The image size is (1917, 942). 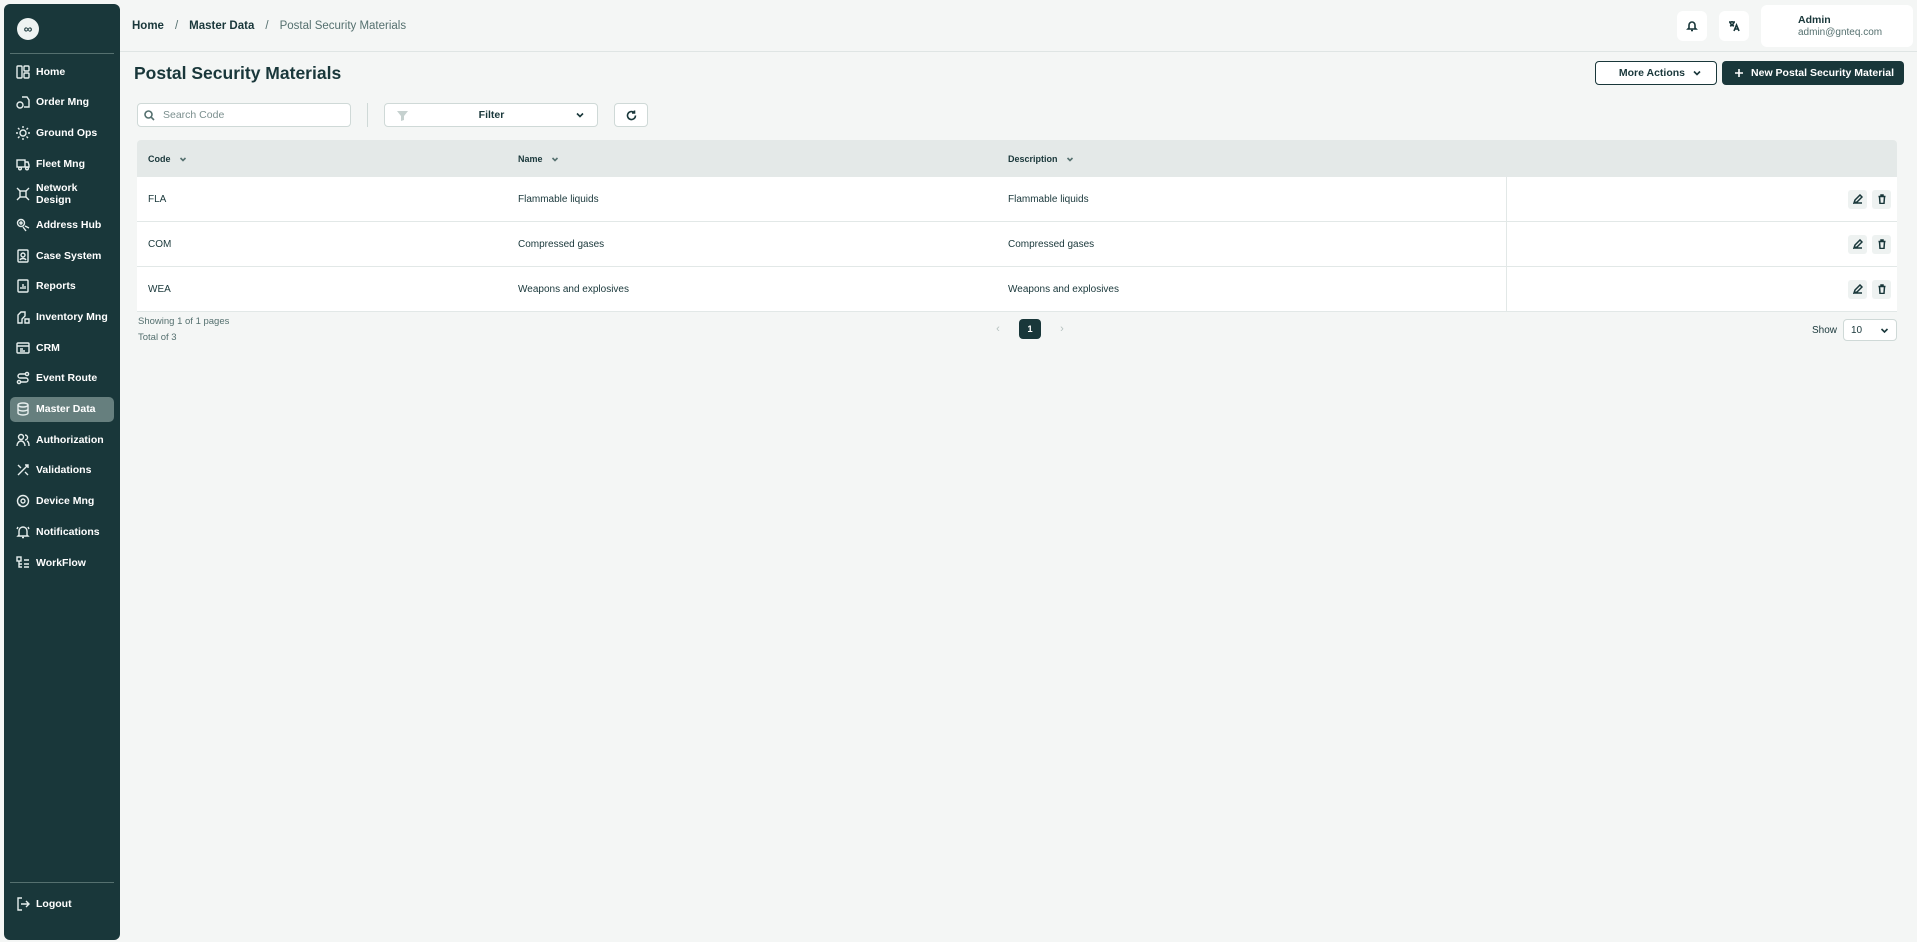 I want to click on sidebar-item-order-mng: Order Mng, so click(x=62, y=102).